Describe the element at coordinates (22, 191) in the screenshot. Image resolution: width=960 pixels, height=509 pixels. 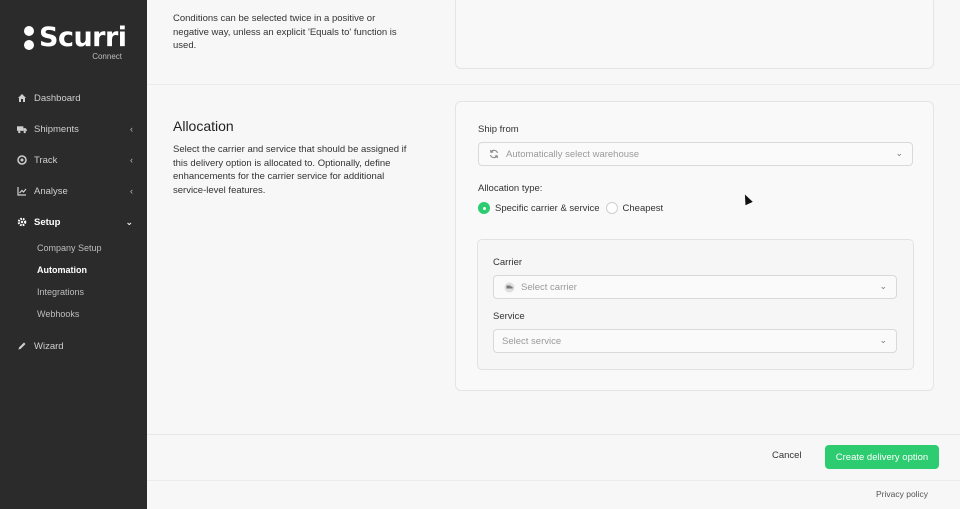
I see `chart-icon` at that location.